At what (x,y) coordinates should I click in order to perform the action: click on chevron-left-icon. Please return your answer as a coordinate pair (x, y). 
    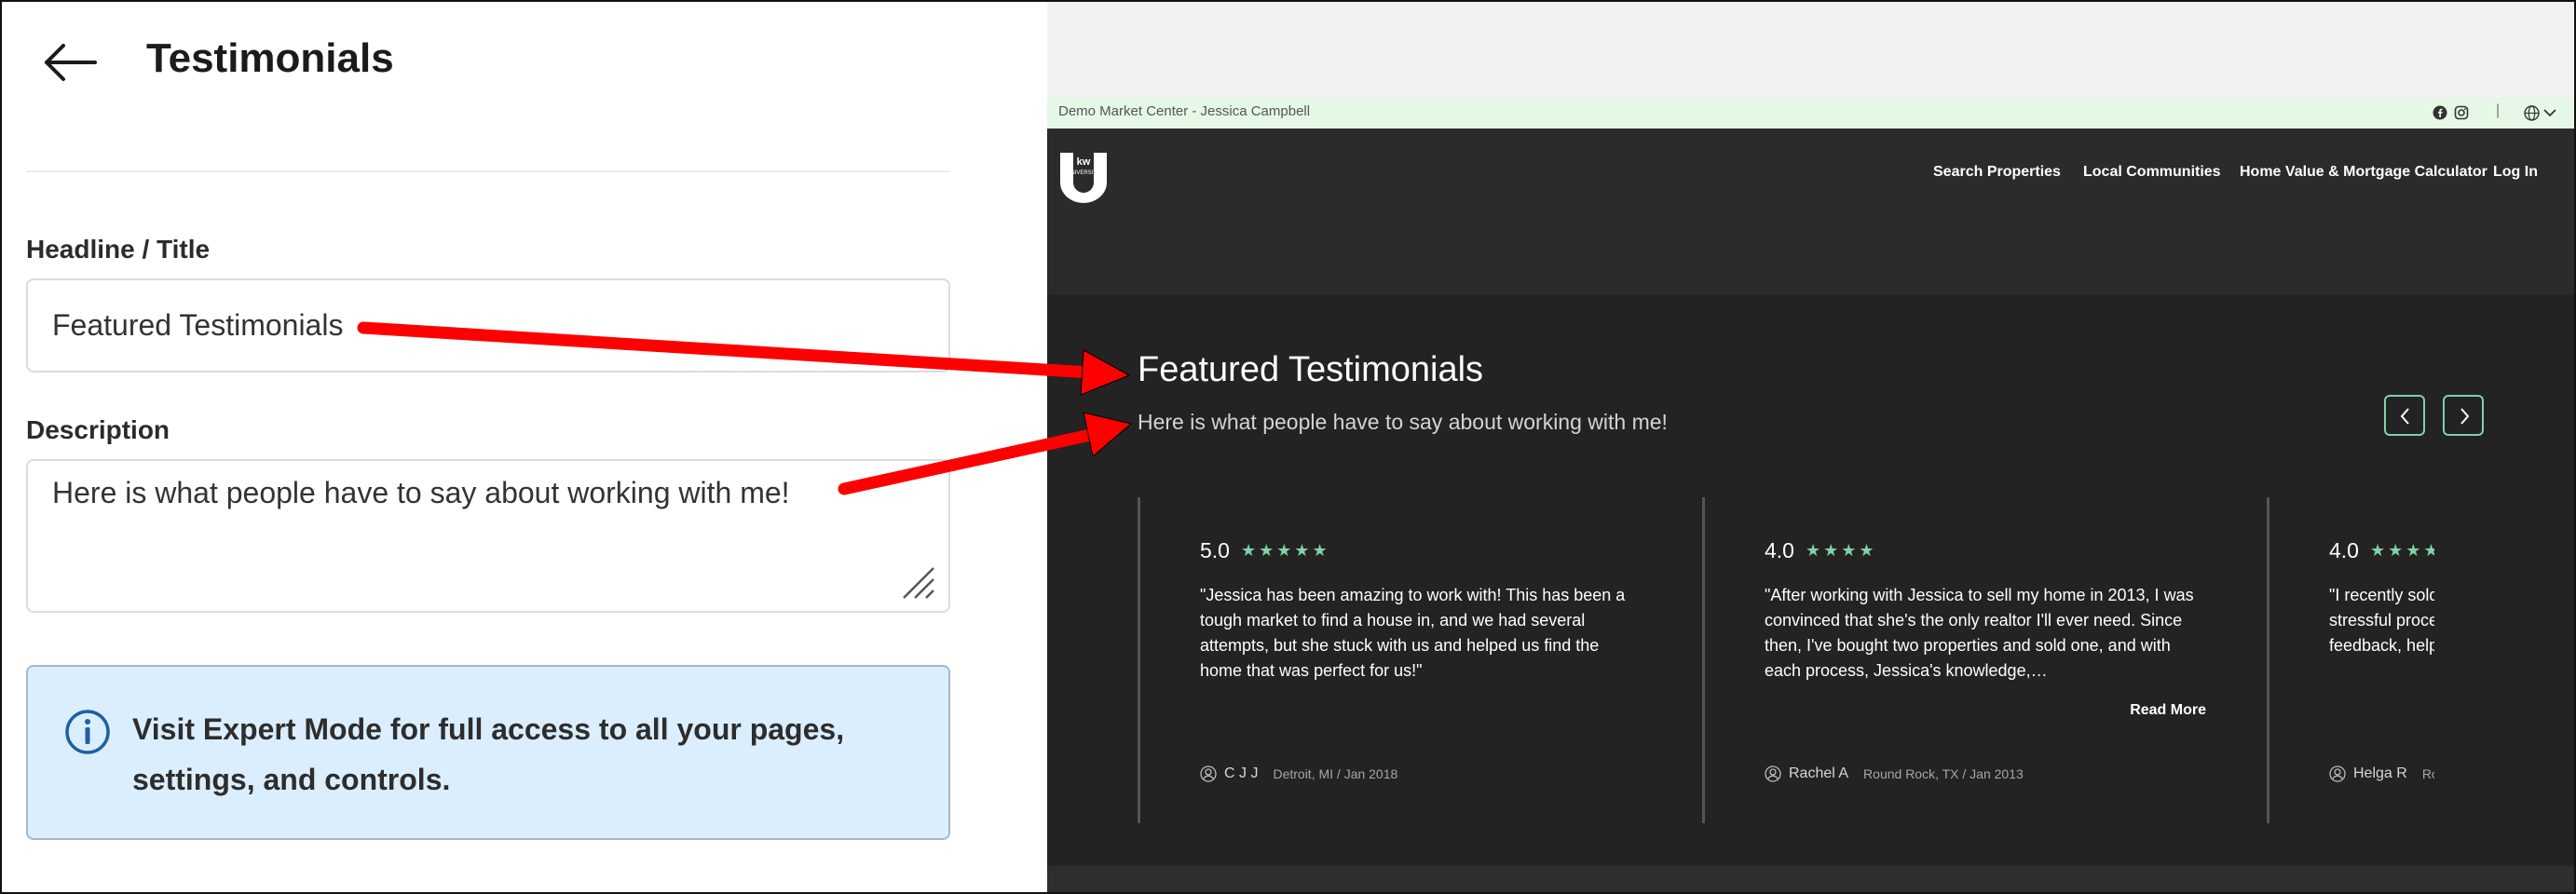
    Looking at the image, I should click on (2404, 416).